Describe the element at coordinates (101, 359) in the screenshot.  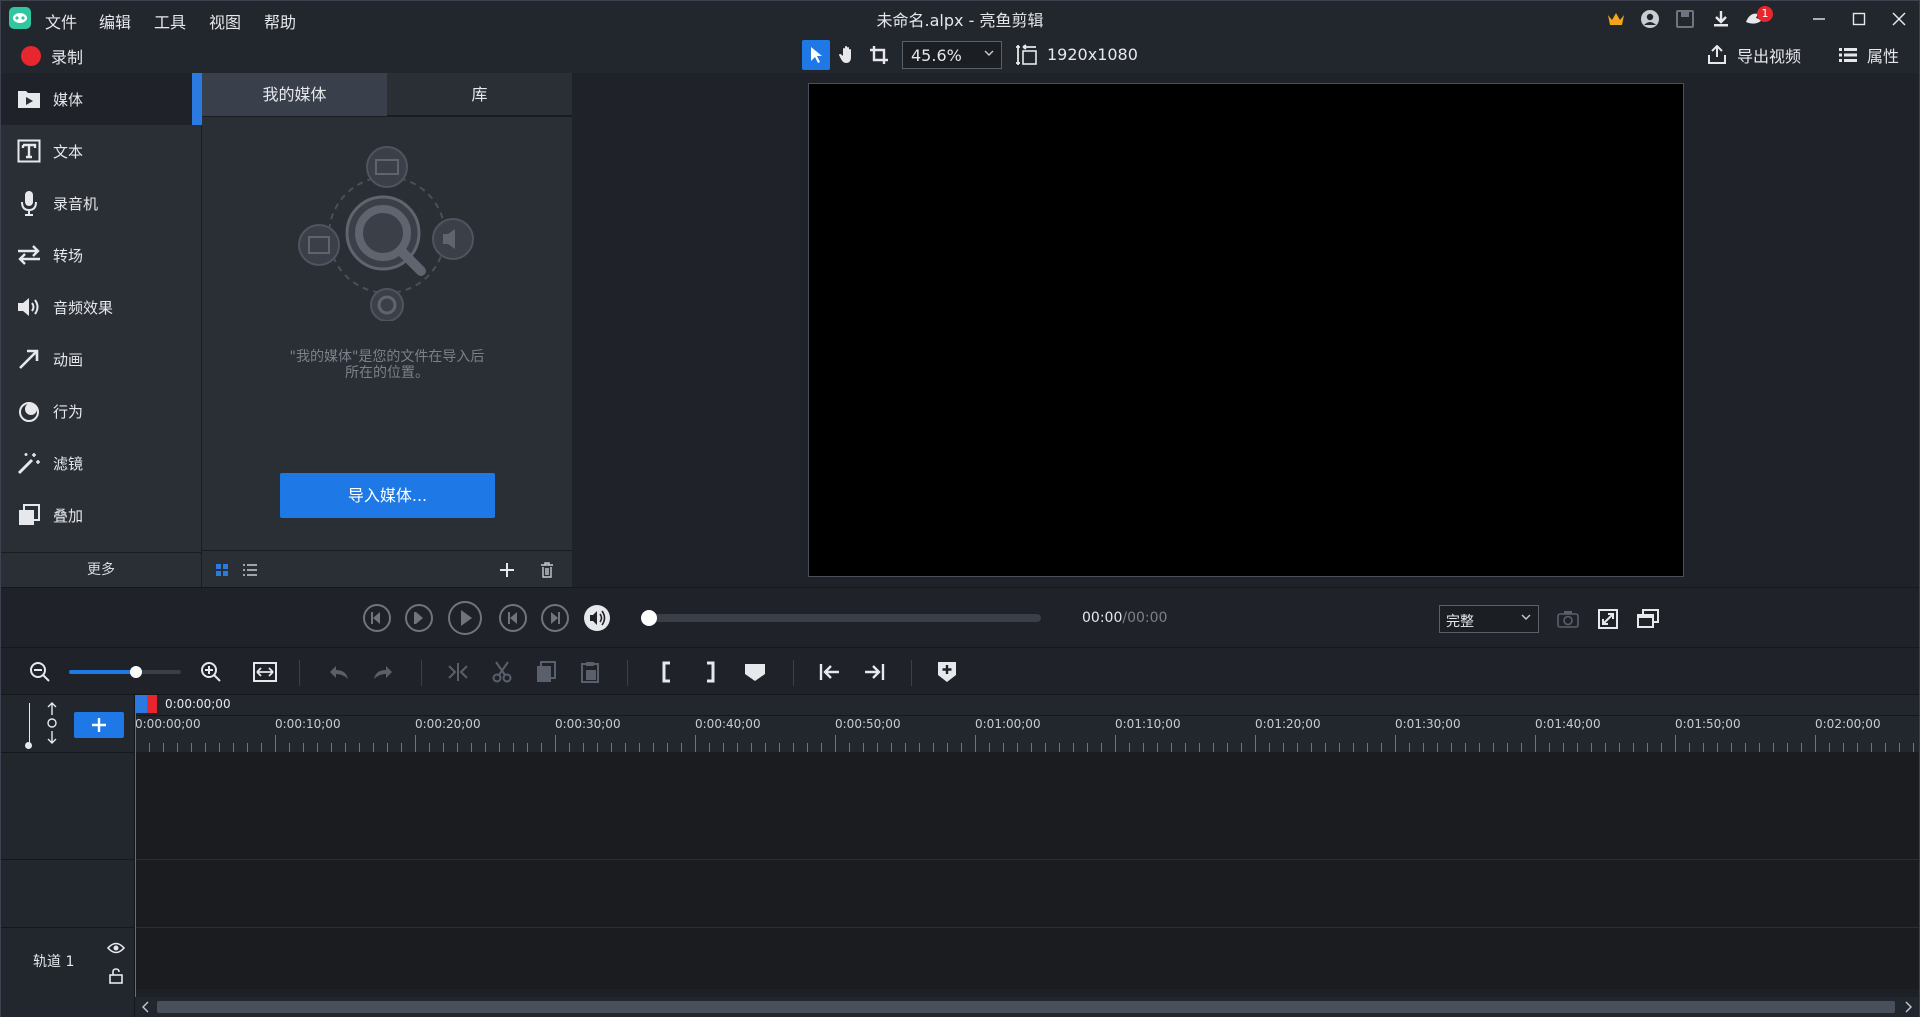
I see `nav-item-animation: 动画` at that location.